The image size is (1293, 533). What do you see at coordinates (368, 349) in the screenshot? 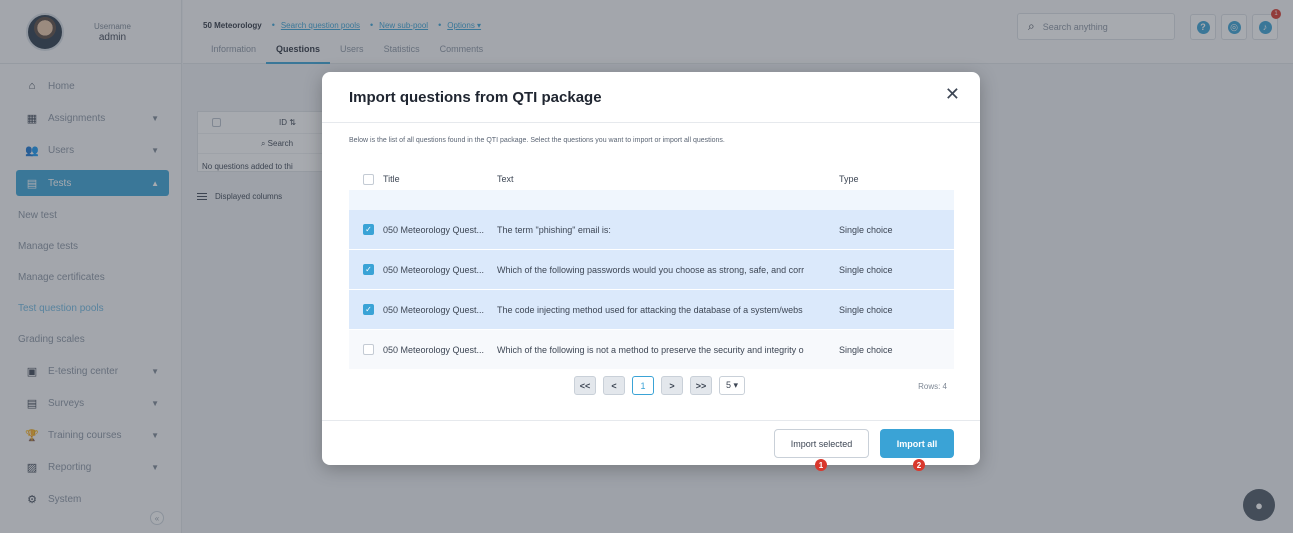
I see `row-checkbox` at bounding box center [368, 349].